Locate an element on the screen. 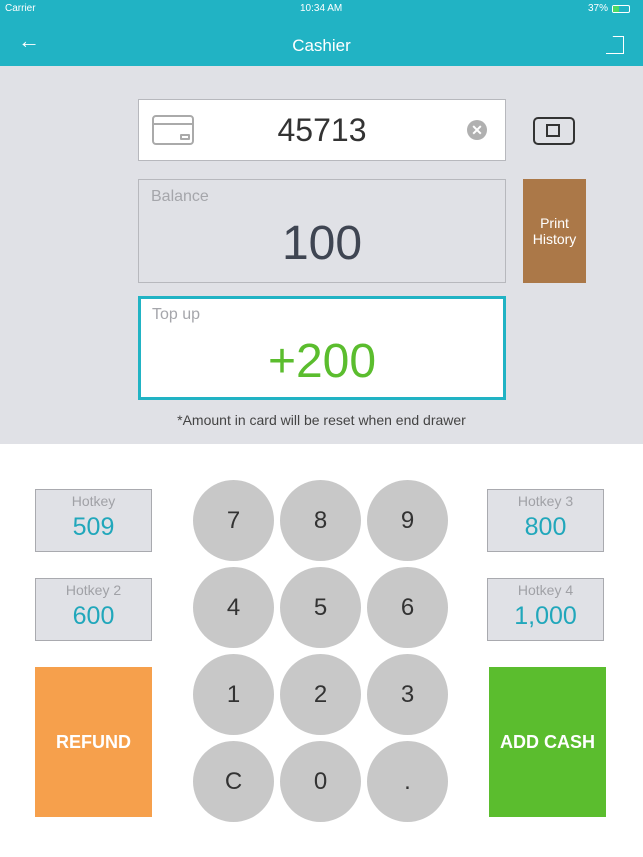 Image resolution: width=643 pixels, height=857 pixels. hotkey-2-button: Hotkey 2 600 is located at coordinates (93, 609).